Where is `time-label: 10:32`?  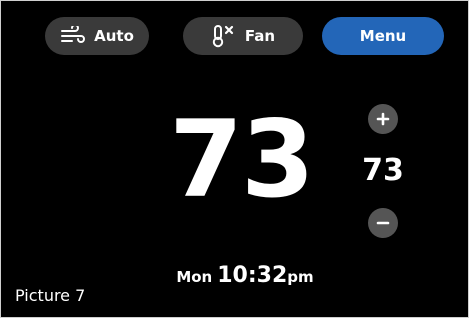 time-label: 10:32 is located at coordinates (252, 275).